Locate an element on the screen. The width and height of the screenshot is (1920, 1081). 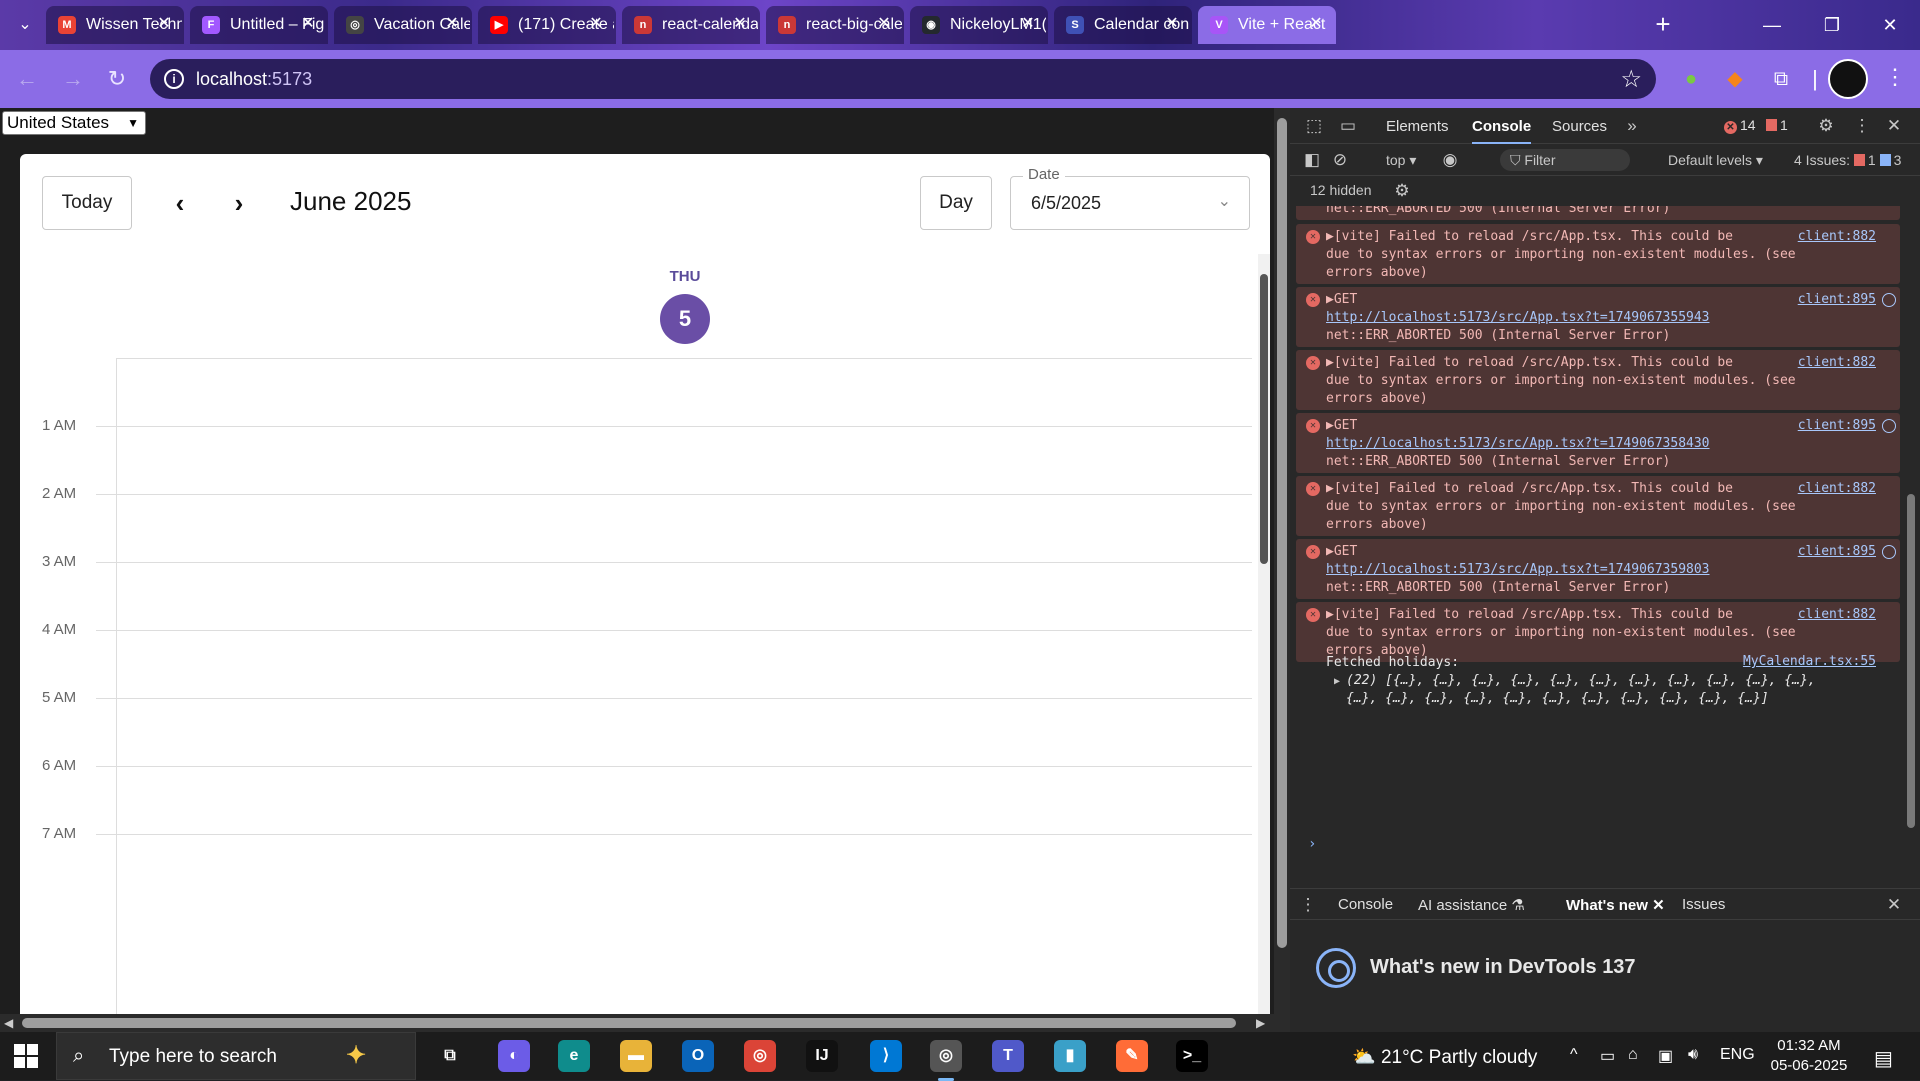
volume-icon: 🔊︎ is located at coordinates (1693, 1055).